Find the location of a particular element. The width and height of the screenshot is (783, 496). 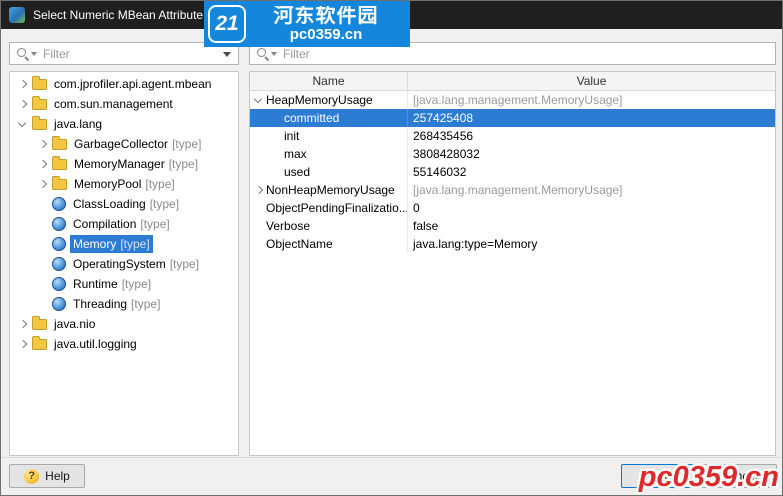

tree-item: MemoryManager [type] is located at coordinates (124, 164).